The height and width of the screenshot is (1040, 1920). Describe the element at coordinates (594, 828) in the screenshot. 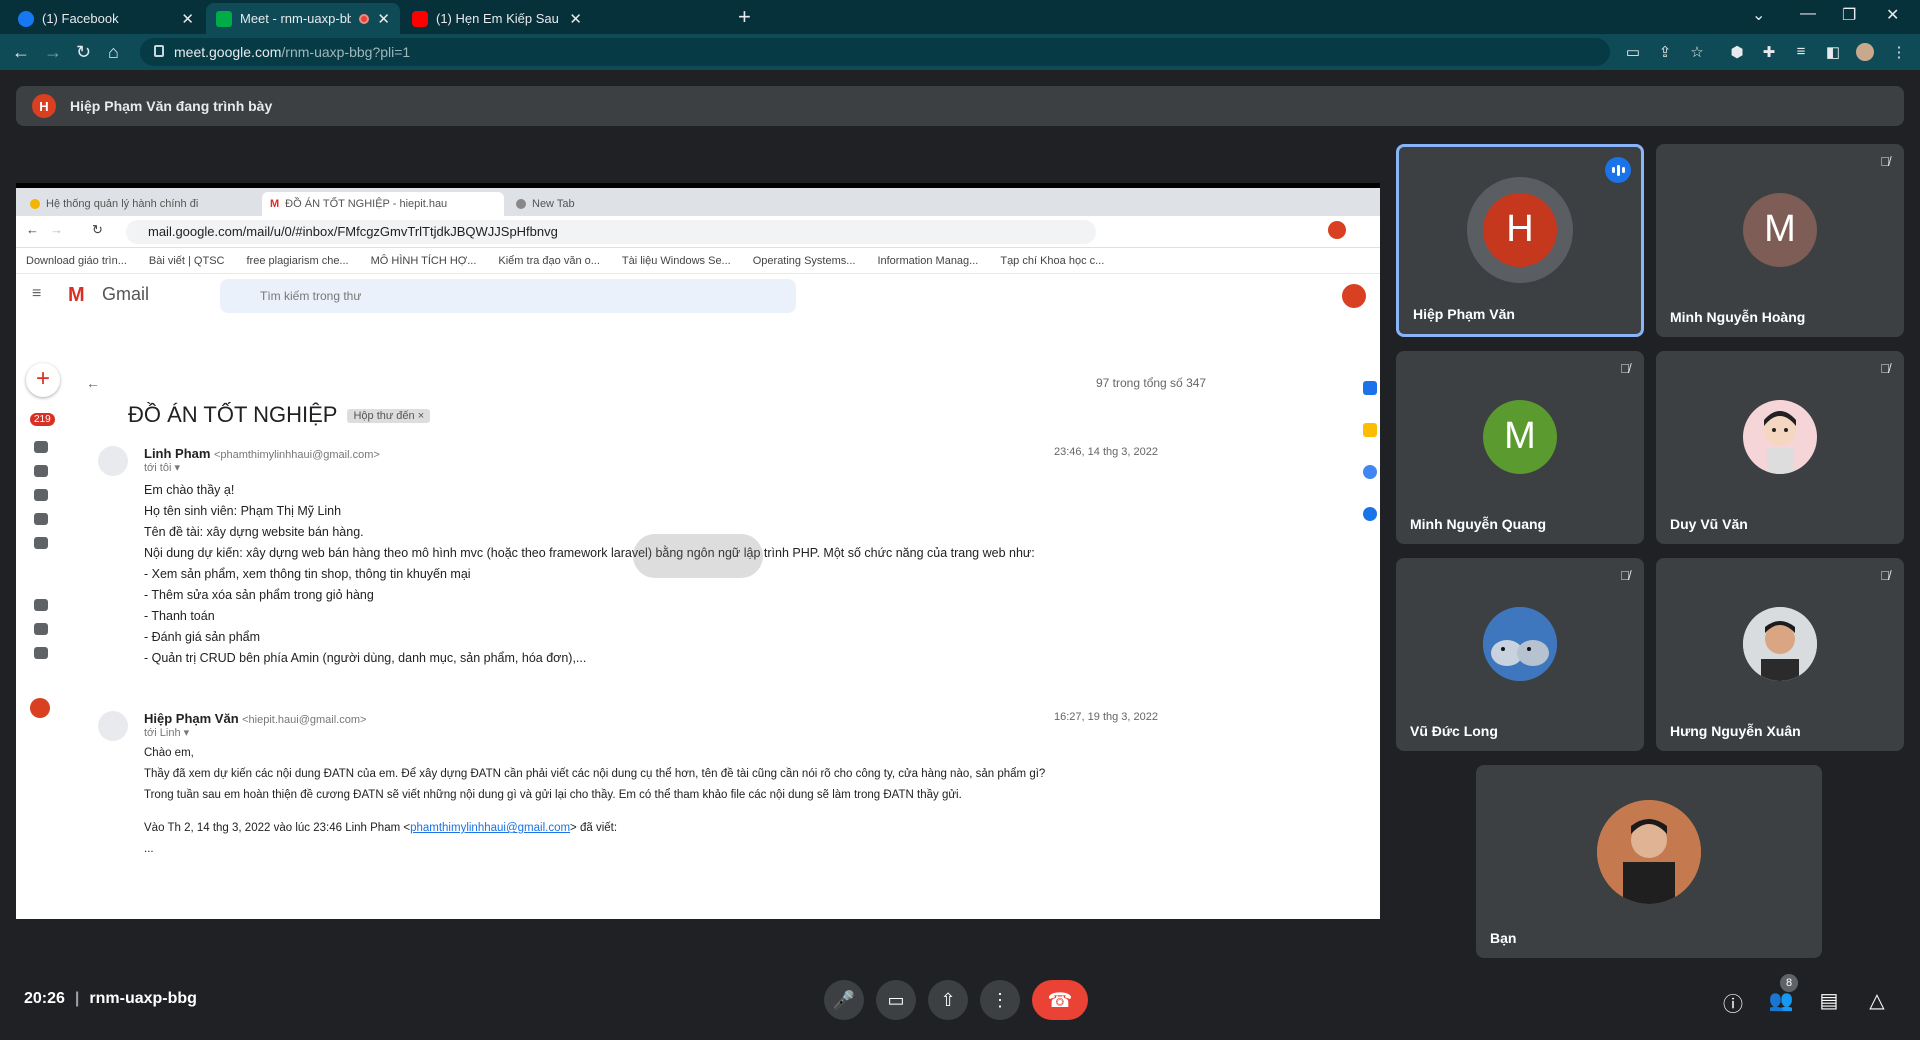

I see `quote-suffix: > đã viết:` at that location.